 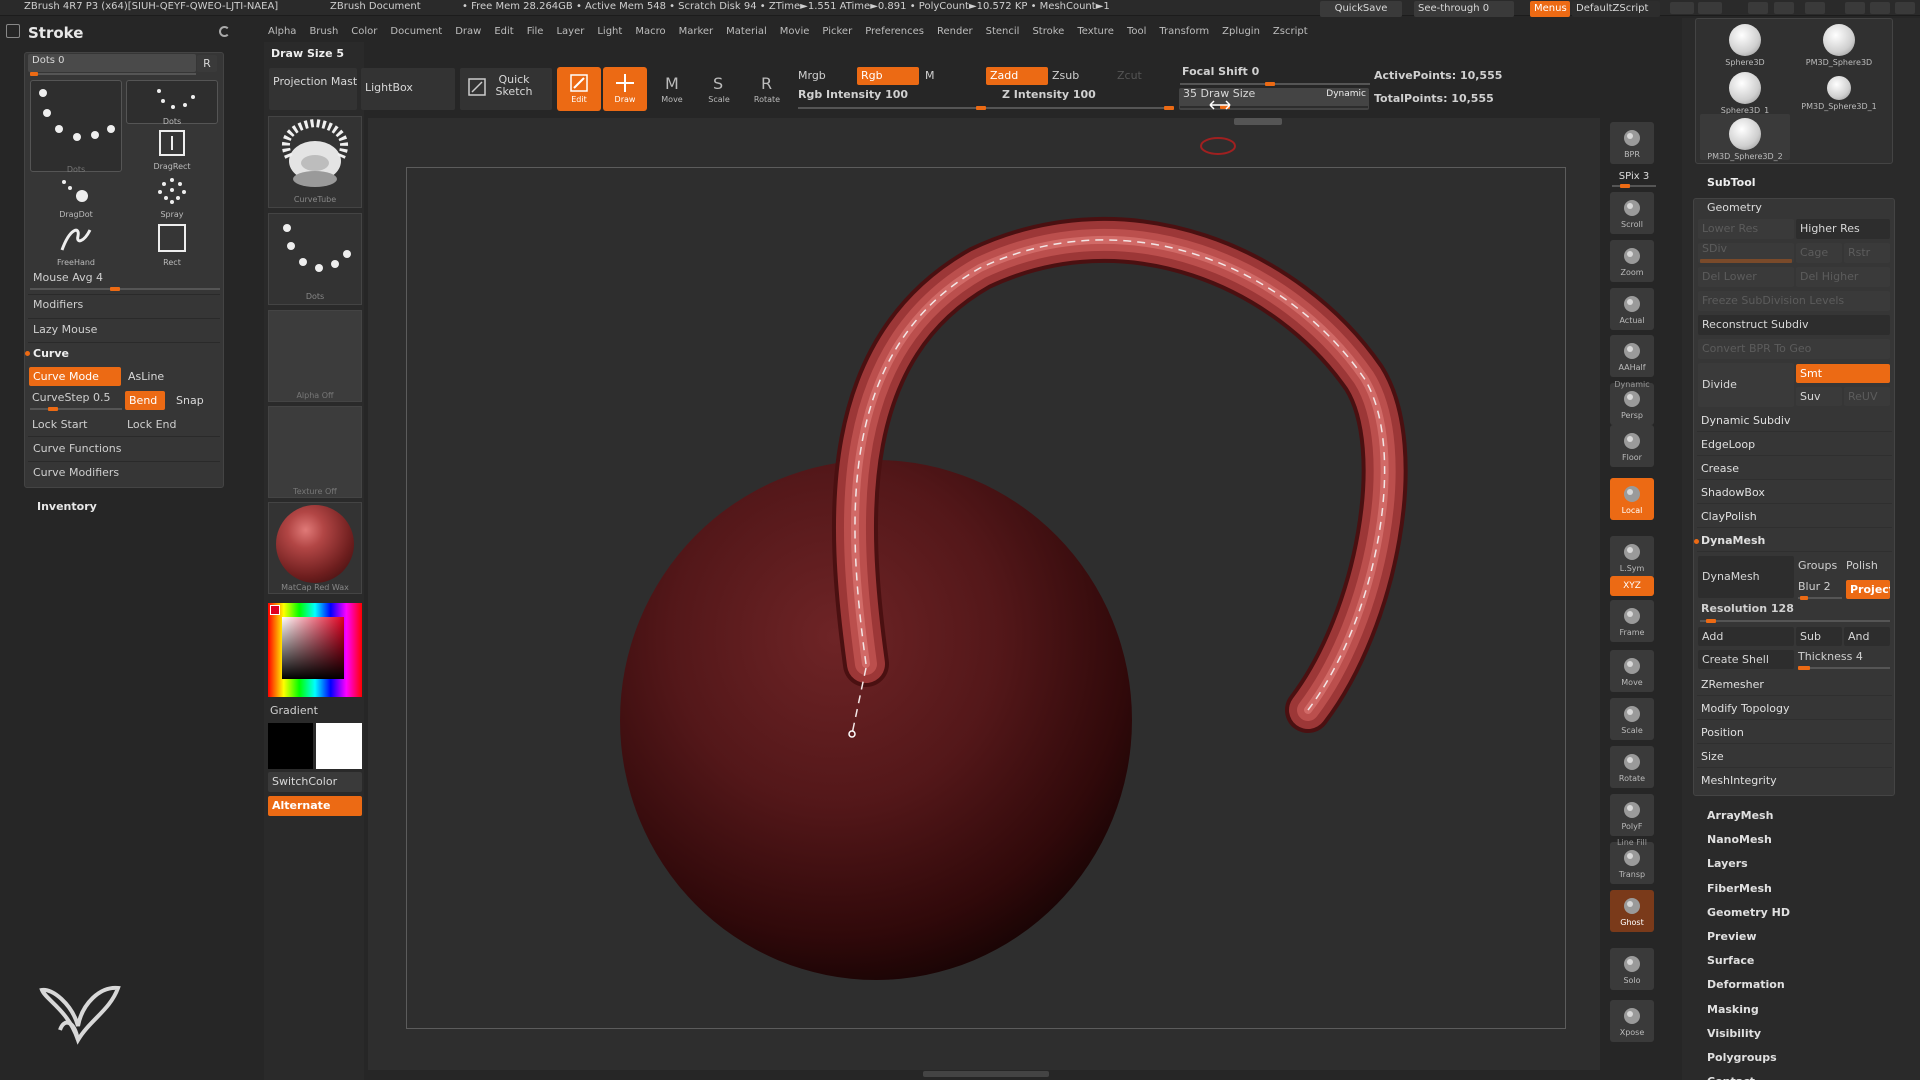 I want to click on section-surface: Surface, so click(x=1730, y=960).